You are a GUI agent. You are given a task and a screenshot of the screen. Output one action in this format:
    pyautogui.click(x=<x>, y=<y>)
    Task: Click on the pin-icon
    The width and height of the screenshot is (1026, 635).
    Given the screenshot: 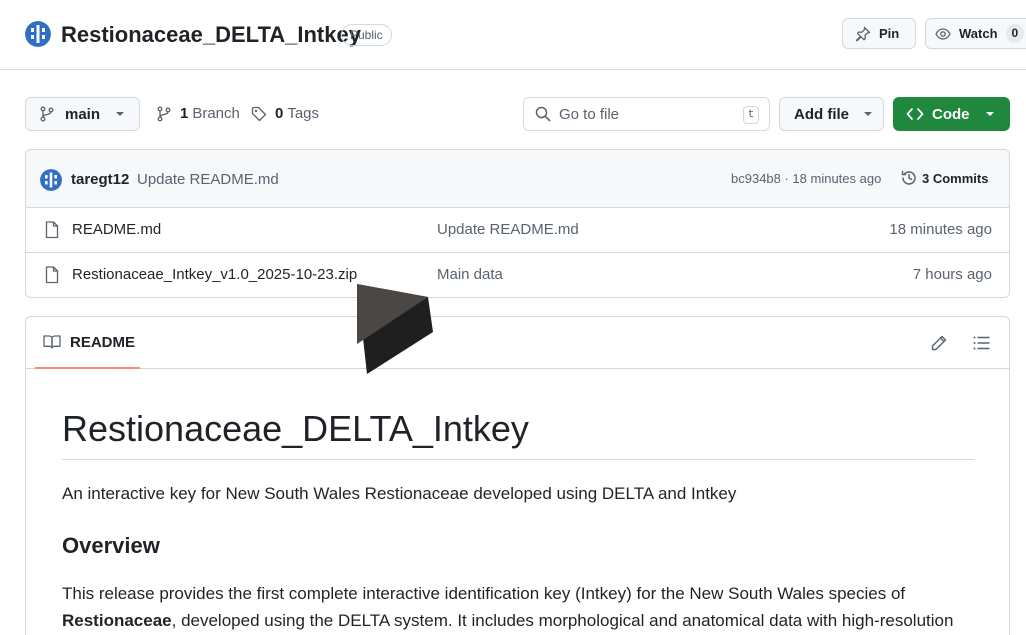 What is the action you would take?
    pyautogui.click(x=863, y=33)
    